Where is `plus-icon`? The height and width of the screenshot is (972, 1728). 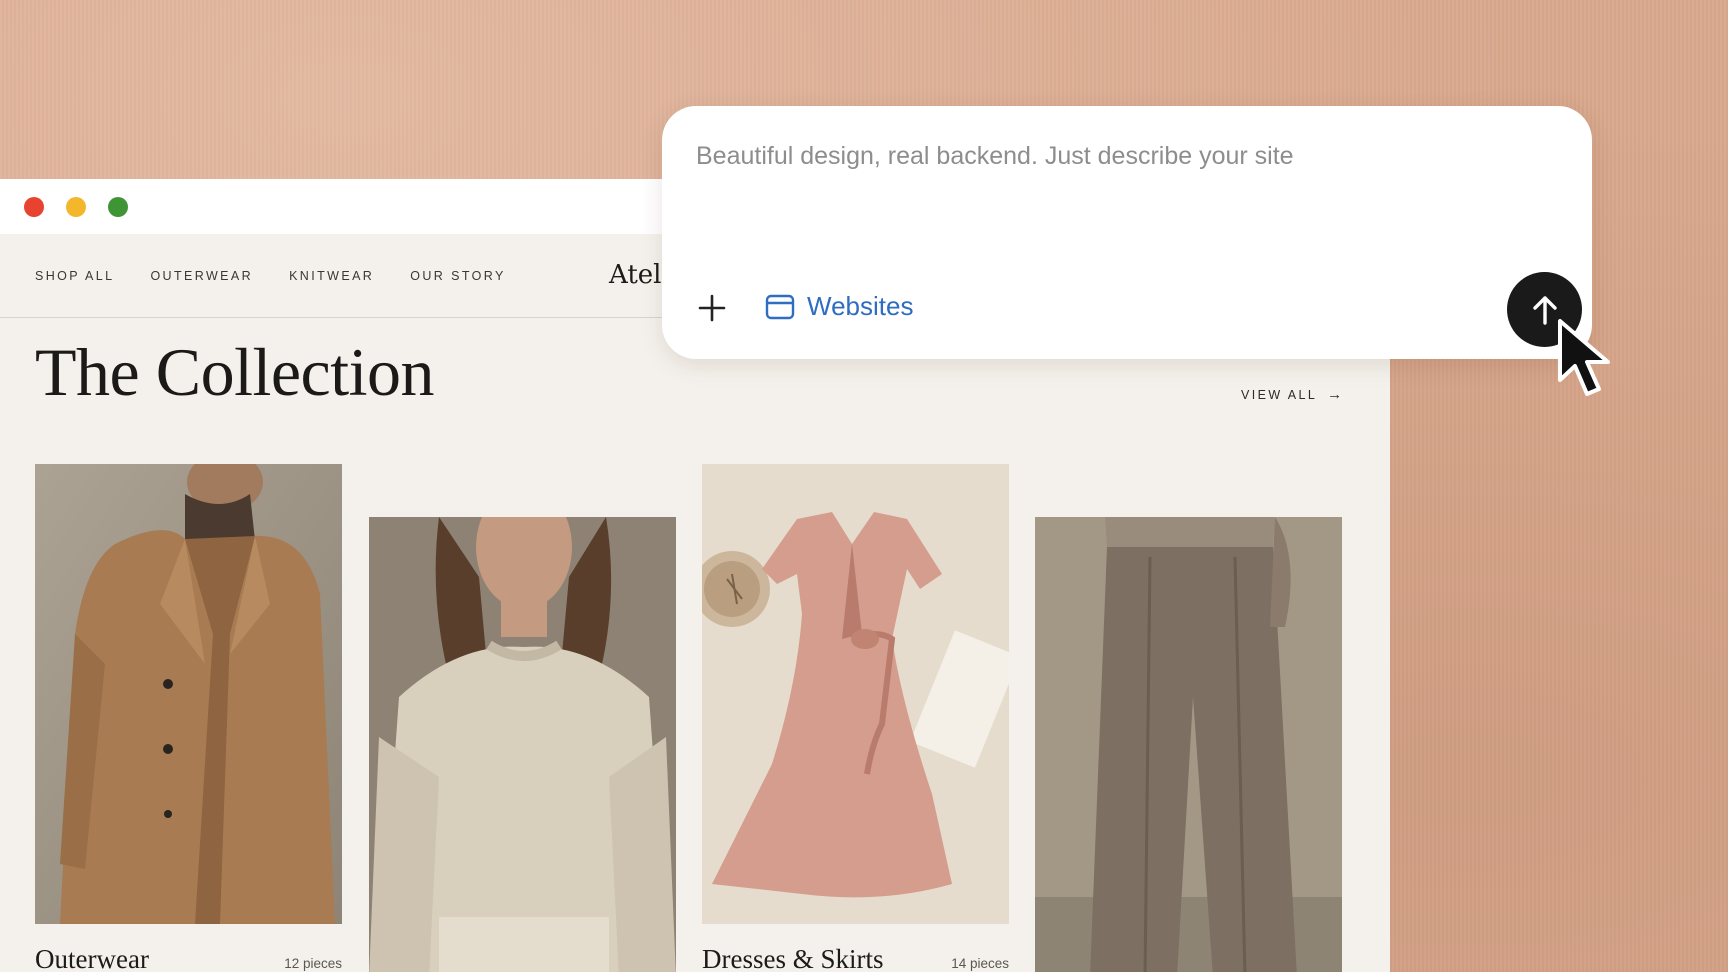 plus-icon is located at coordinates (712, 308).